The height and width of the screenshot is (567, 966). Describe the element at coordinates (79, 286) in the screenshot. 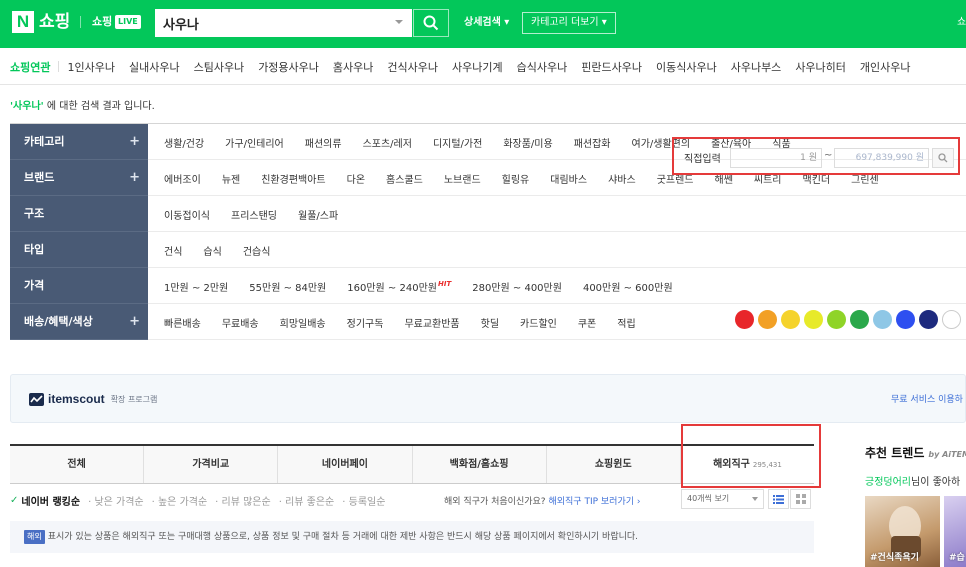

I see `filter-label: 가격` at that location.